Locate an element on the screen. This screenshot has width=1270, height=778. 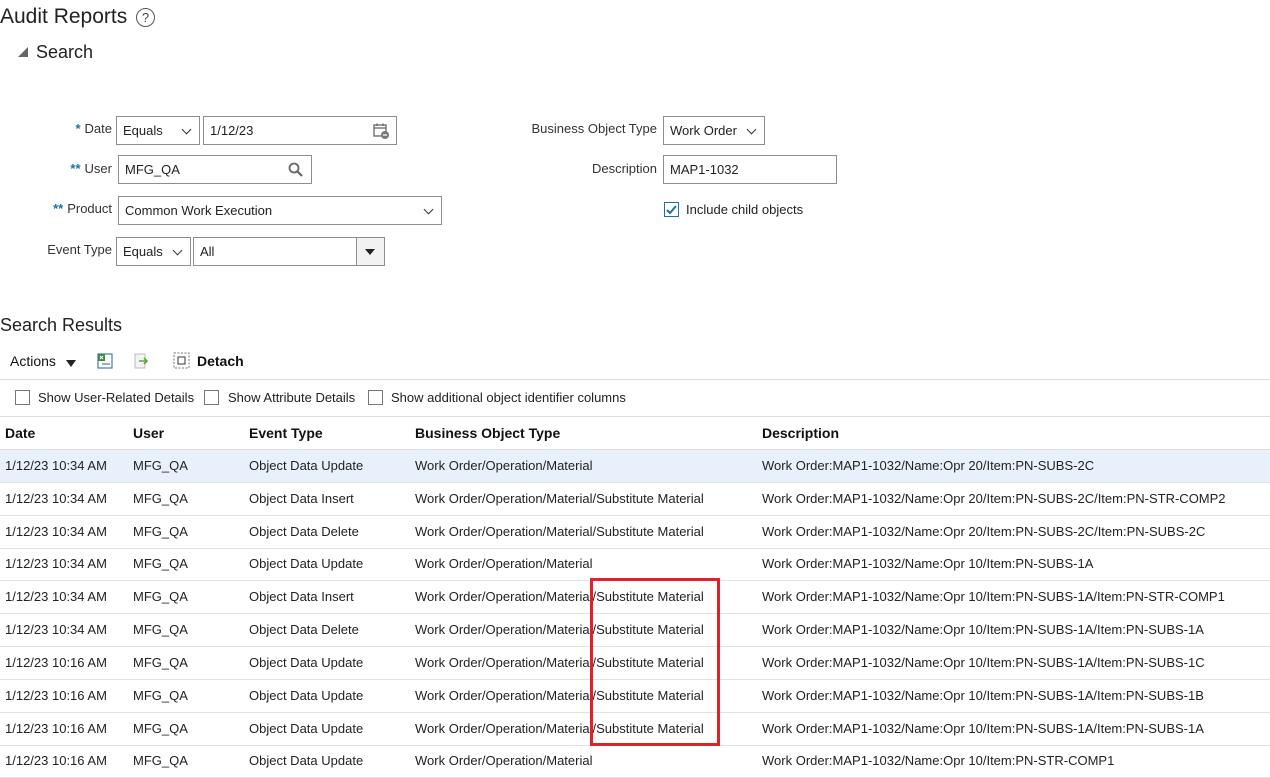
actions-menu: Actions is located at coordinates (43, 361).